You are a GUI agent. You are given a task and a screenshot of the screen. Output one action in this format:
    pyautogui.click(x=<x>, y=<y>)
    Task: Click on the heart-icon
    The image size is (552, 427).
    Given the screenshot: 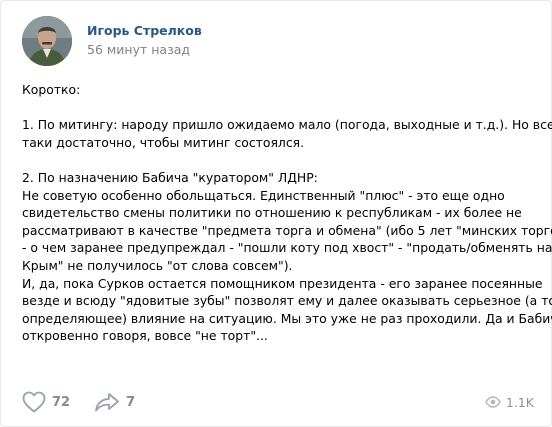 What is the action you would take?
    pyautogui.click(x=34, y=402)
    